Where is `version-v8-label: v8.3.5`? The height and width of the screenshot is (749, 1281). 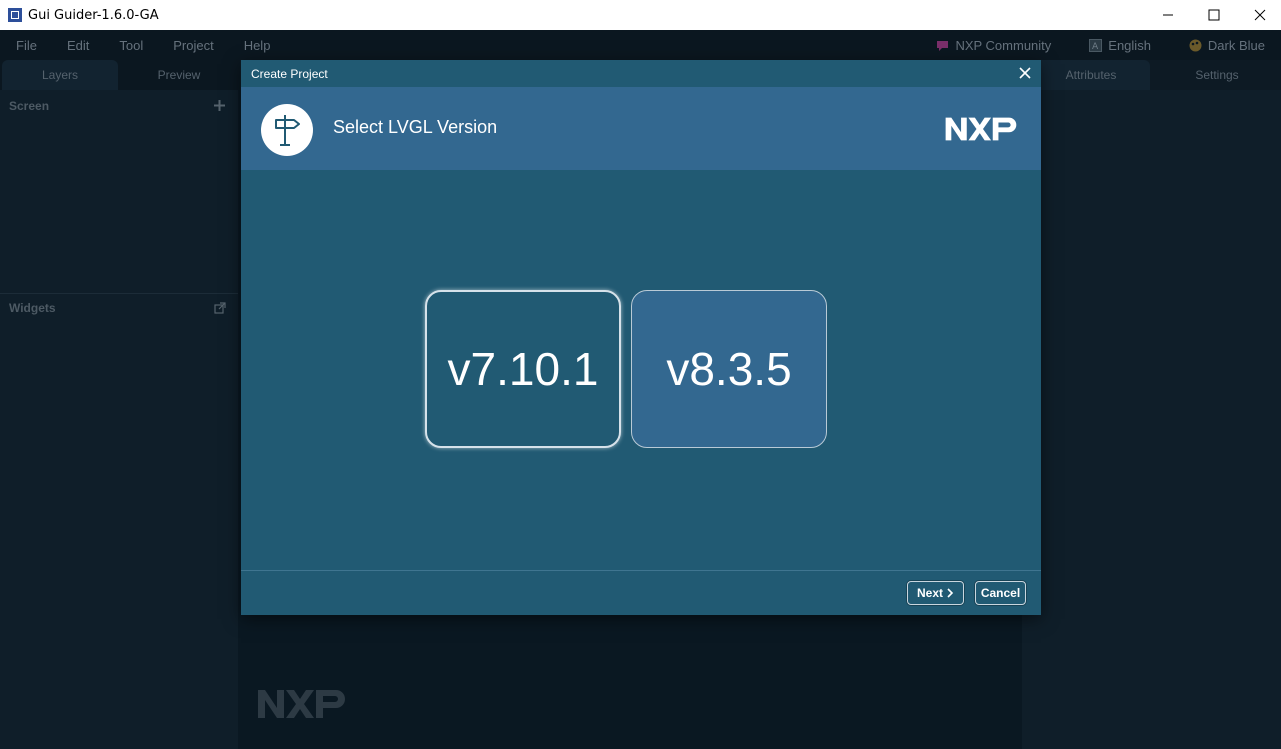 version-v8-label: v8.3.5 is located at coordinates (729, 369).